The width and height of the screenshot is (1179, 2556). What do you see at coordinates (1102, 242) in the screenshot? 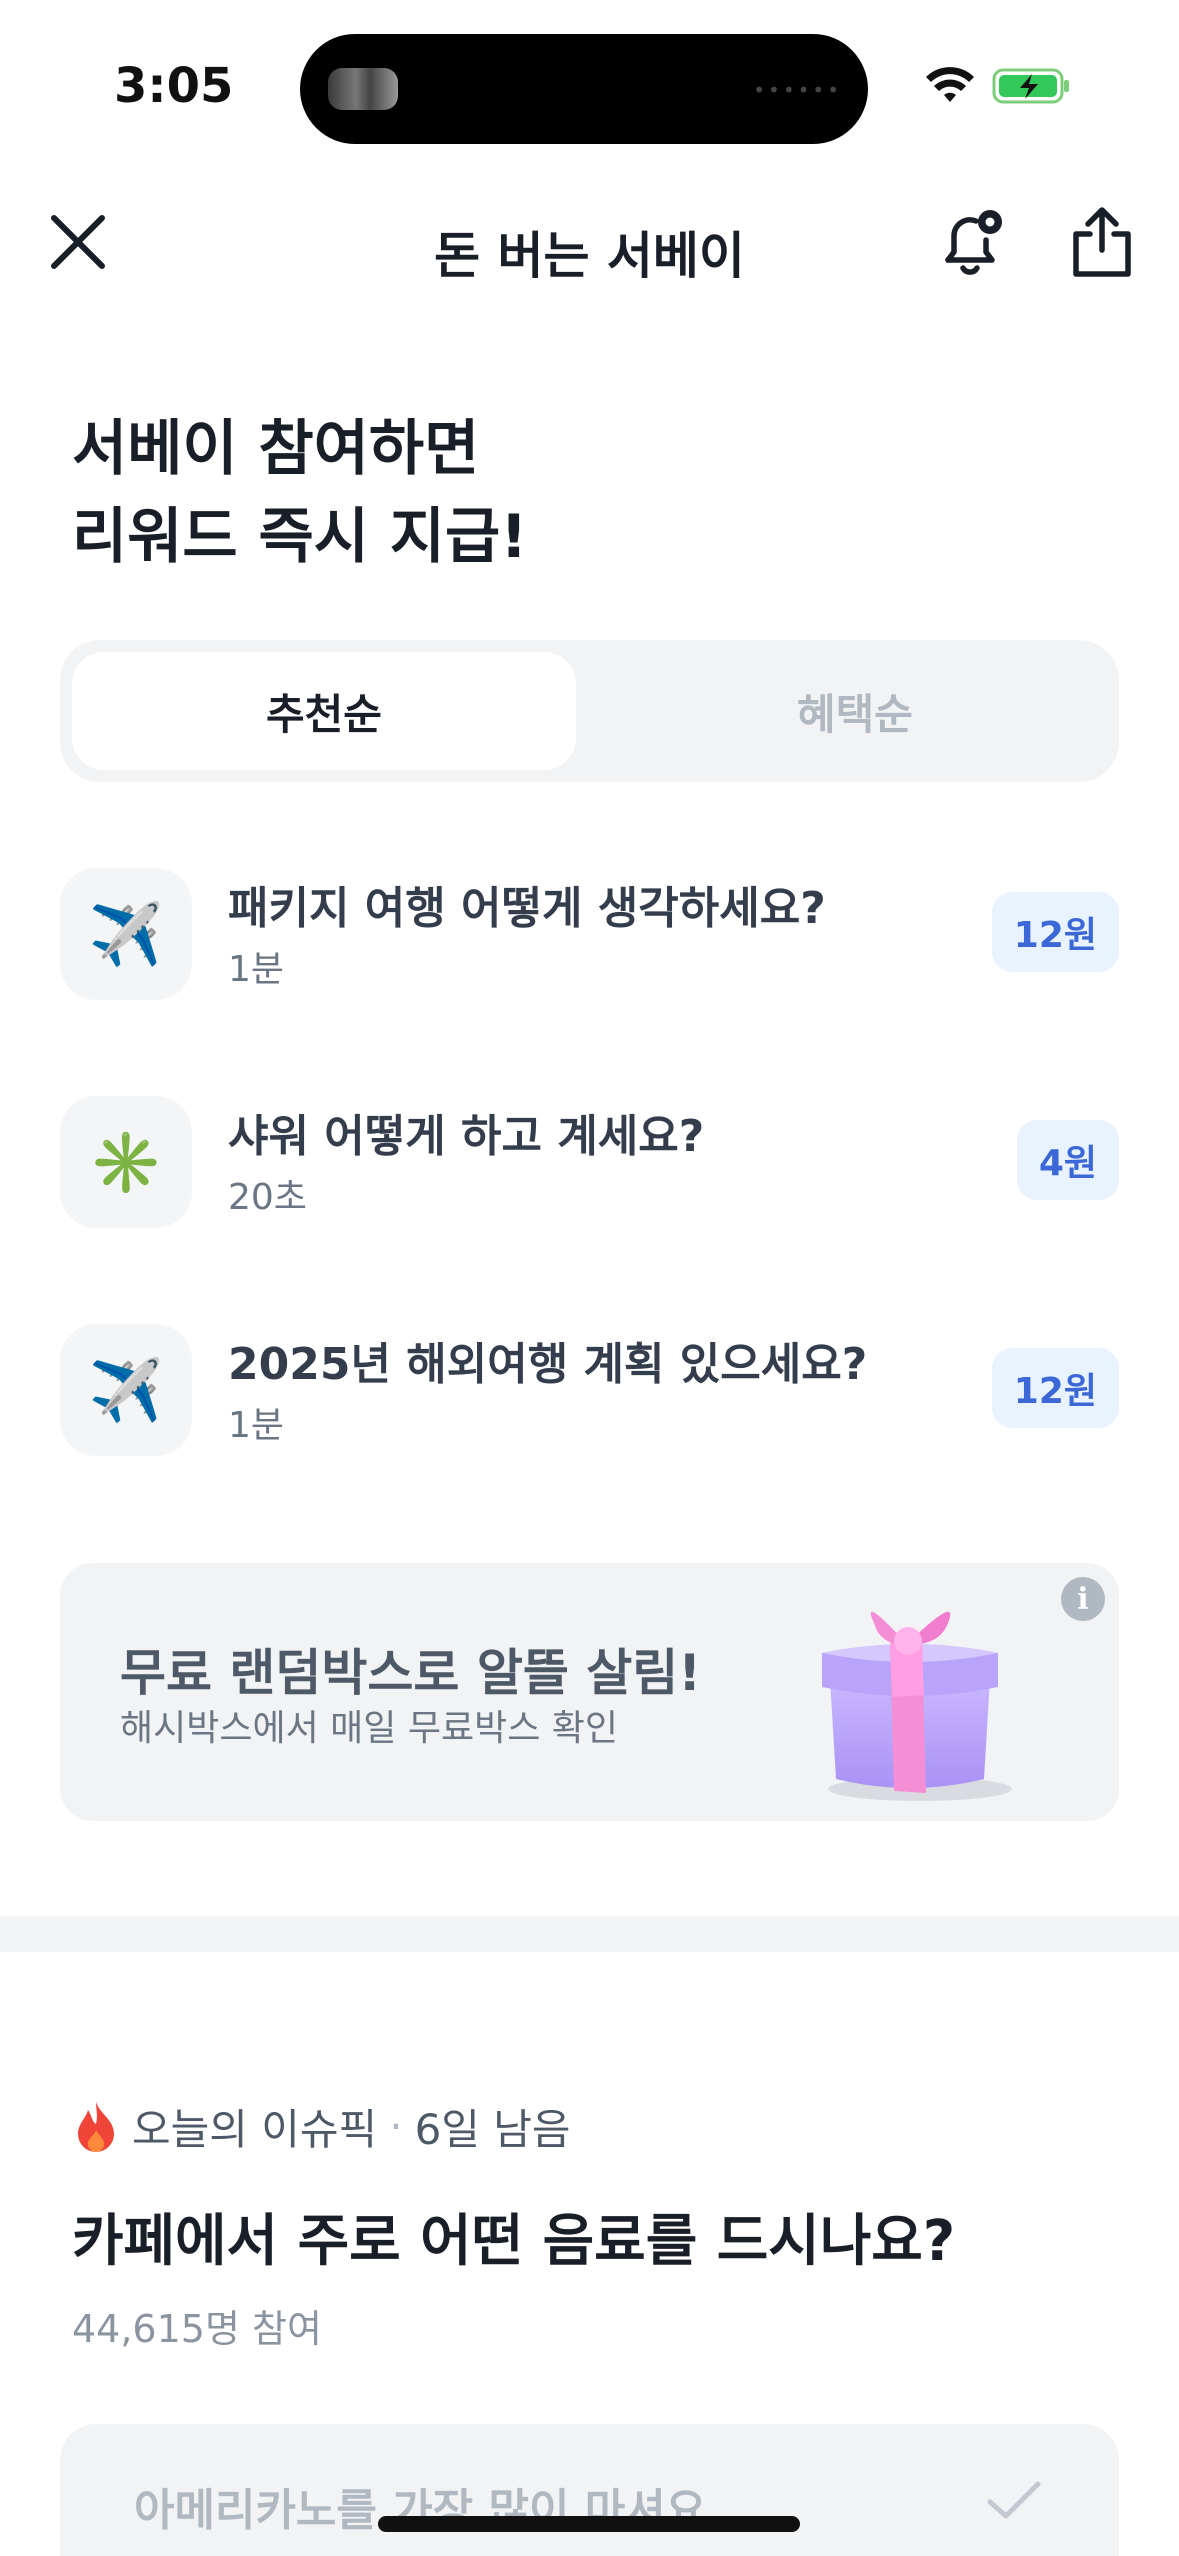
I see `share-icon` at bounding box center [1102, 242].